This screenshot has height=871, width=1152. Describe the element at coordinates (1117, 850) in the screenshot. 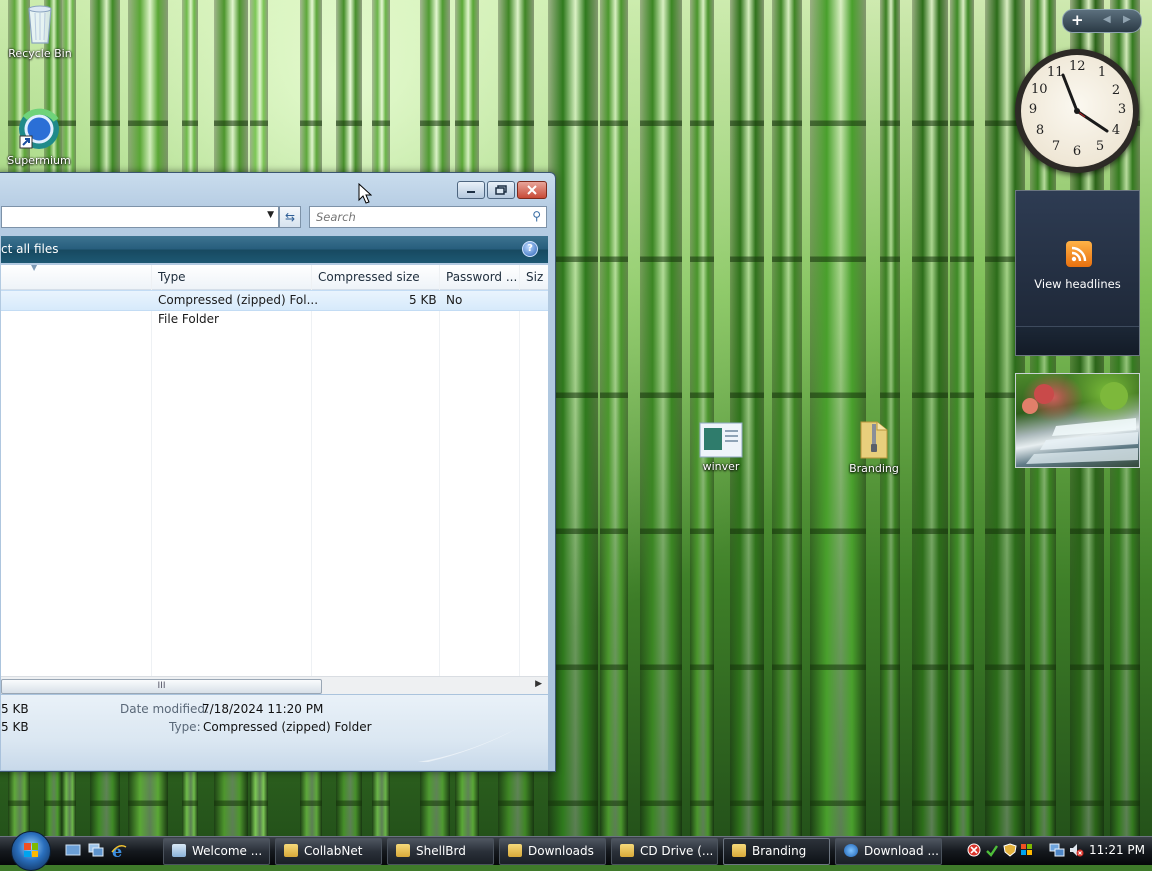

I see `taskbar-clock: 11:21 PM` at that location.